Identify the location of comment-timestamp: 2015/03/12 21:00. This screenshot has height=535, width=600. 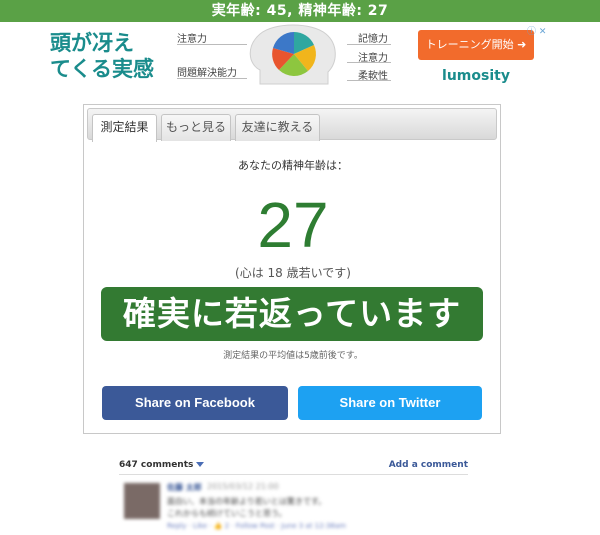
(243, 486).